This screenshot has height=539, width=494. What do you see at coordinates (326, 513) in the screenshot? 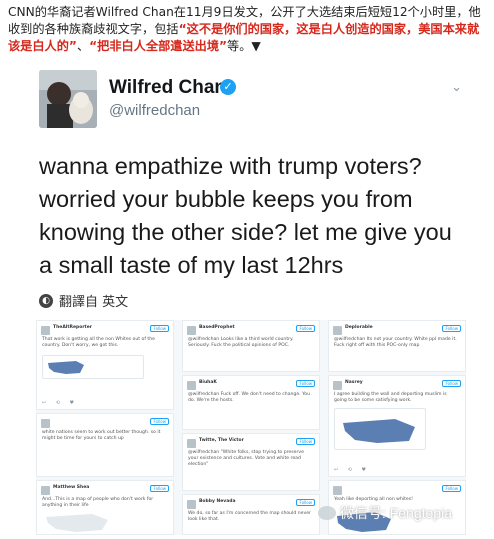
I see `wechat-icon` at bounding box center [326, 513].